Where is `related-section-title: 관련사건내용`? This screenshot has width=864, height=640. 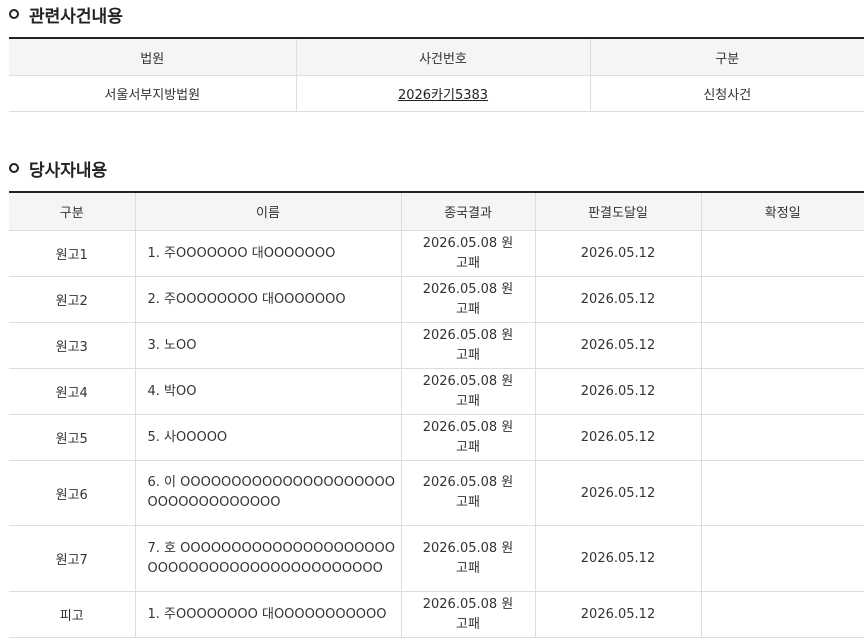
related-section-title: 관련사건내용 is located at coordinates (66, 14).